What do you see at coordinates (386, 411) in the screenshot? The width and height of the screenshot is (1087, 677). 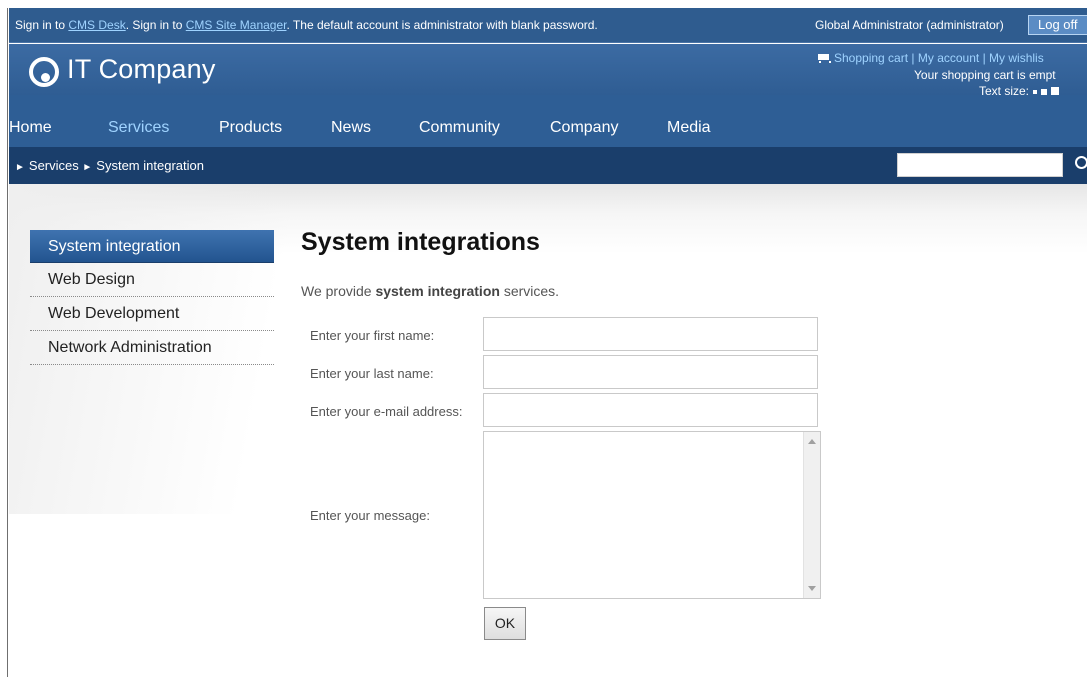 I see `email-label: Enter your e-mail address:` at bounding box center [386, 411].